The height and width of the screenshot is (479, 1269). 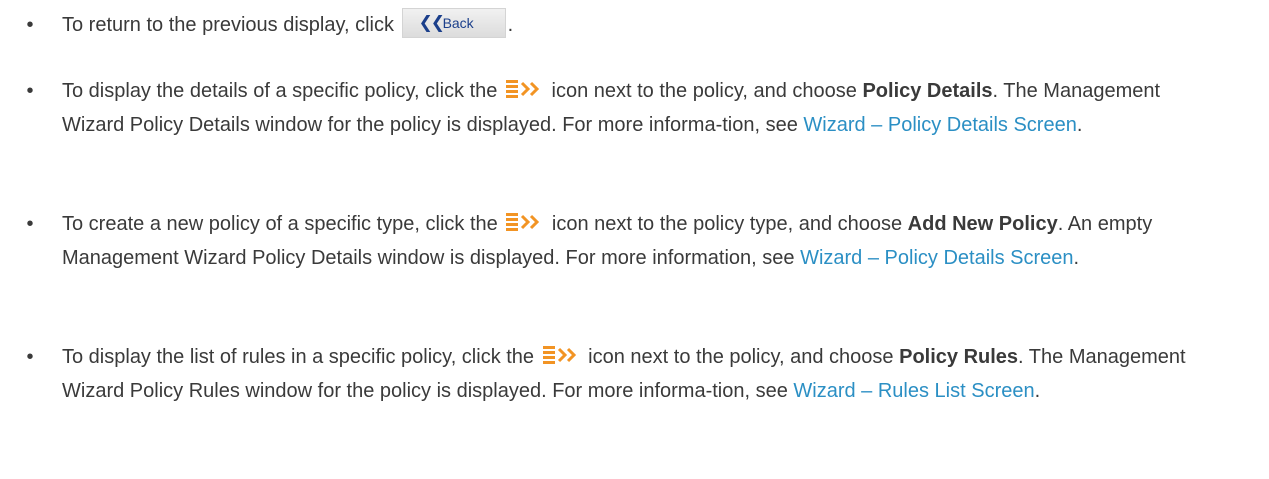 I want to click on back-button-label: Back, so click(x=458, y=22).